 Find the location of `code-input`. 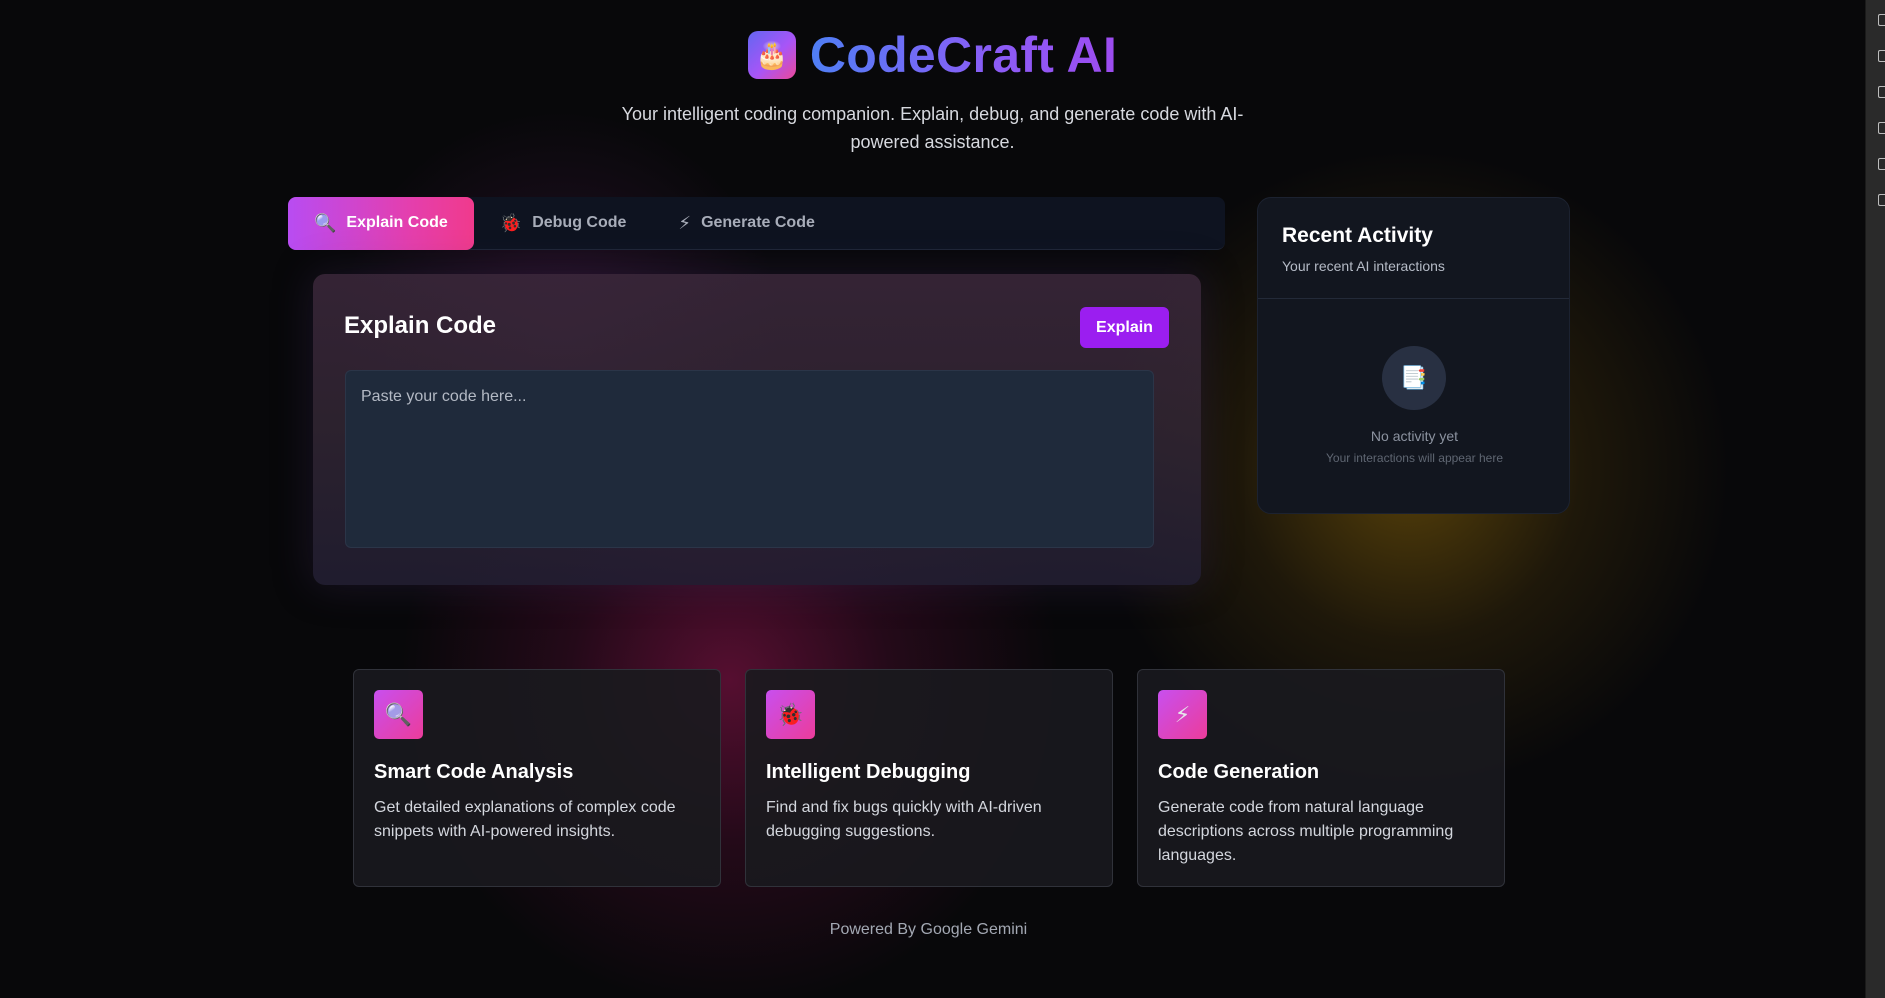

code-input is located at coordinates (749, 459).